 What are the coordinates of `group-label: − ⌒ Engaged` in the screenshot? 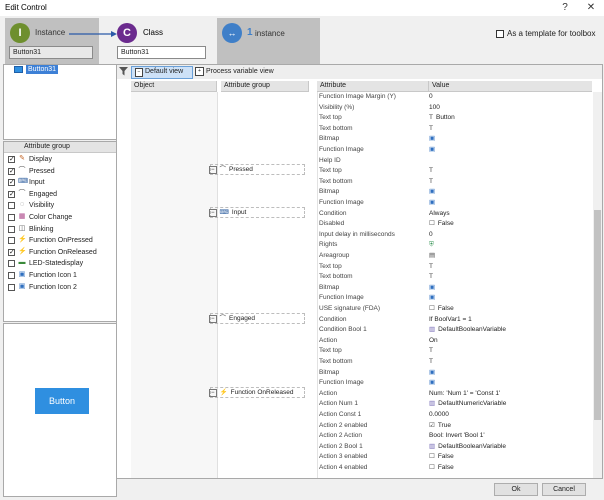 It's located at (257, 318).